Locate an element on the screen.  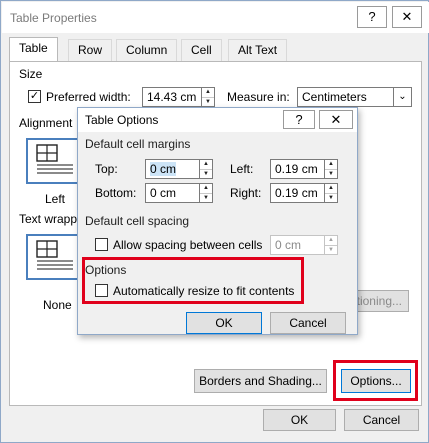
measure-in-select: Centimeters is located at coordinates (345, 97).